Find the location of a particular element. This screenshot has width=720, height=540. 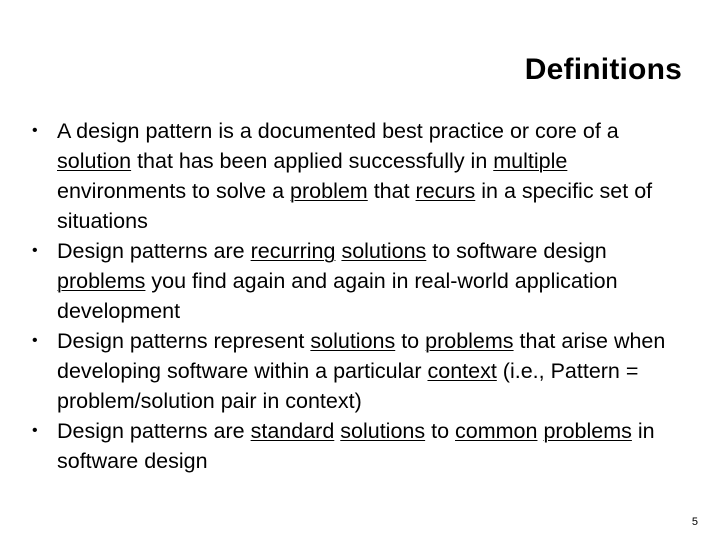

text-run: to software design is located at coordinates (516, 251).